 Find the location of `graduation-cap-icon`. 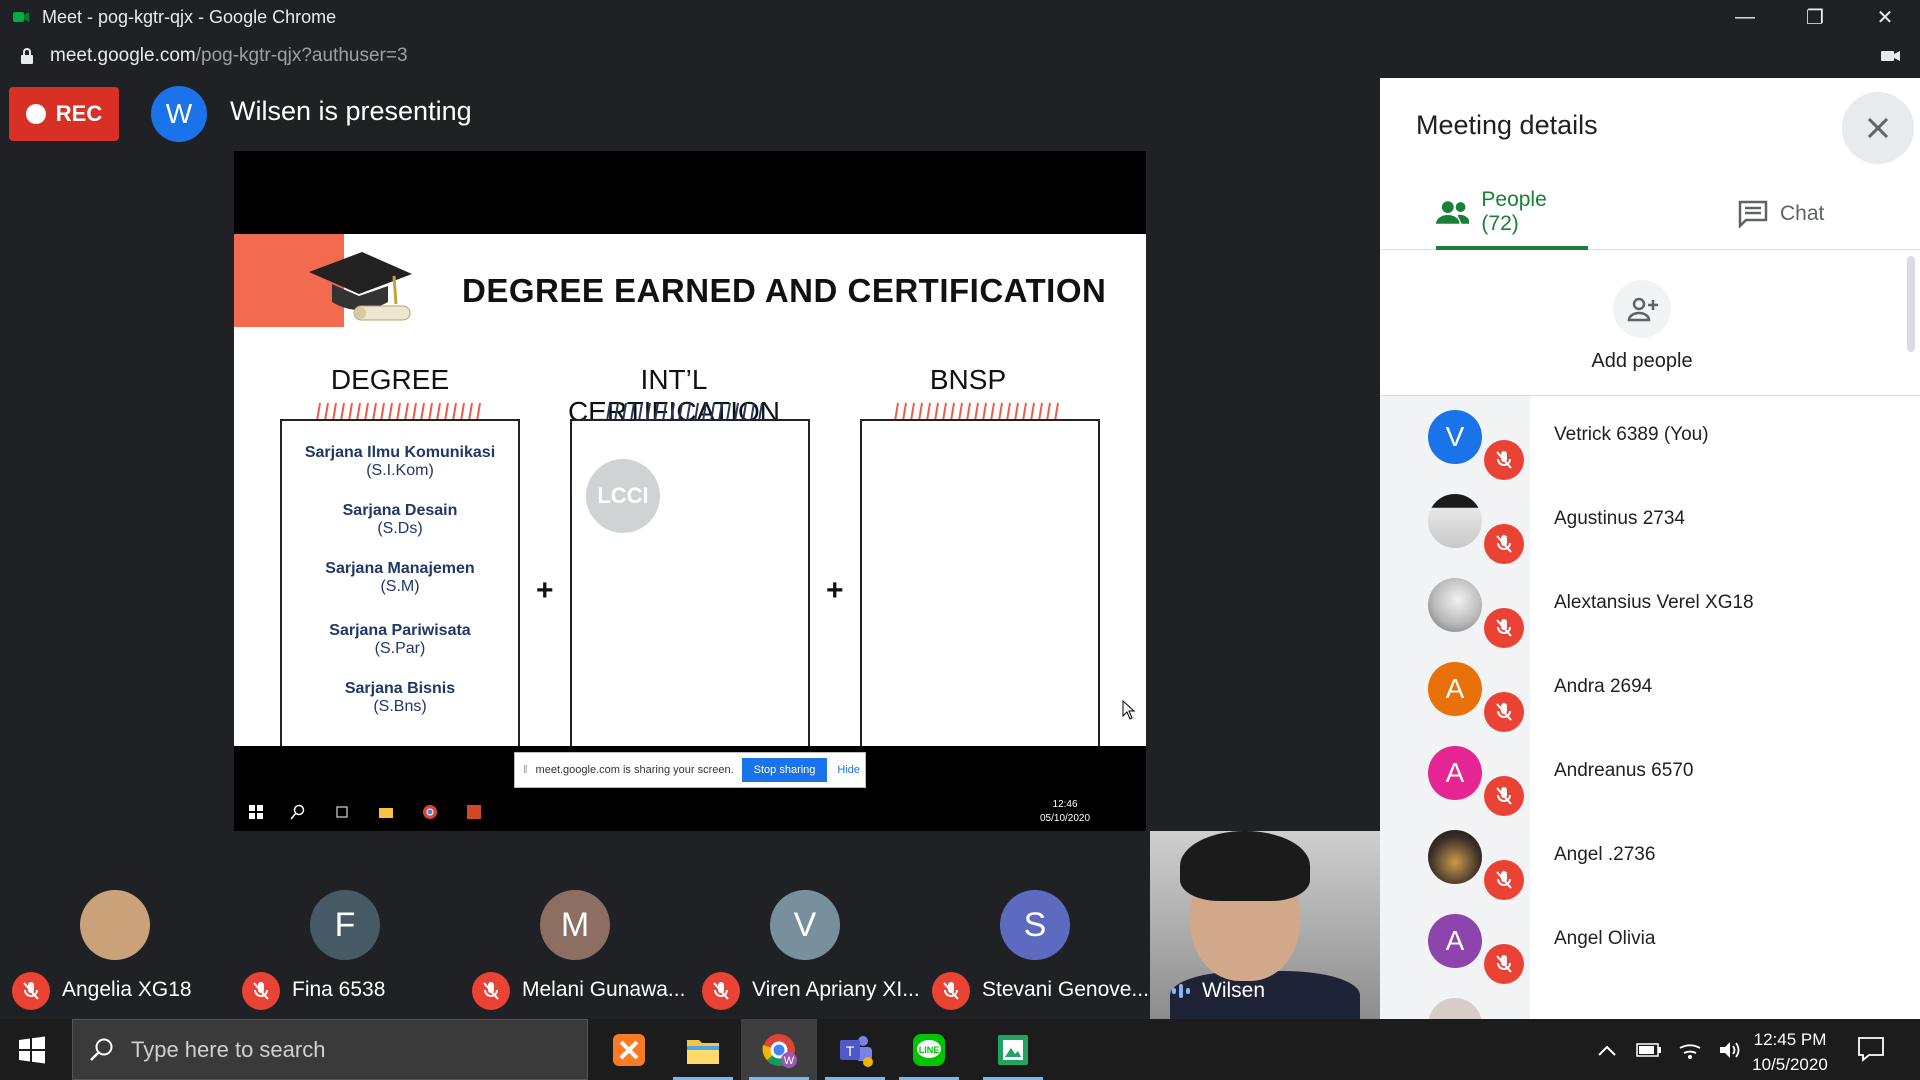

graduation-cap-icon is located at coordinates (360, 286).